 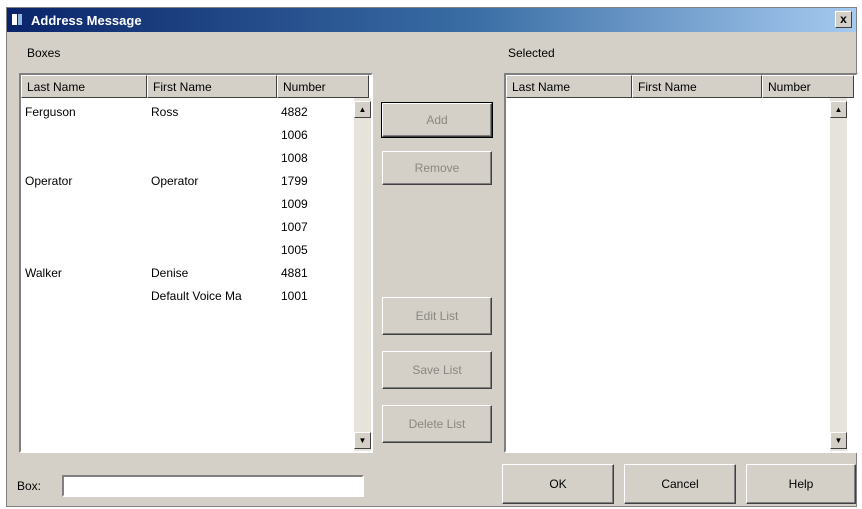 What do you see at coordinates (437, 370) in the screenshot?
I see `save-list-button: Save List` at bounding box center [437, 370].